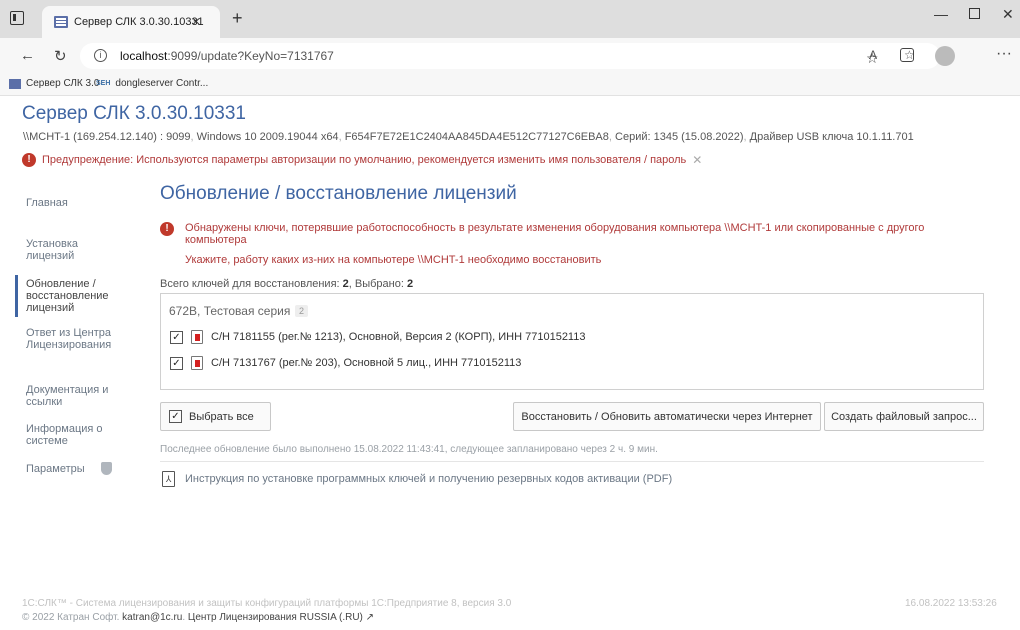 Image resolution: width=1020 pixels, height=630 pixels. I want to click on tab-close-icon: ×, so click(196, 21).